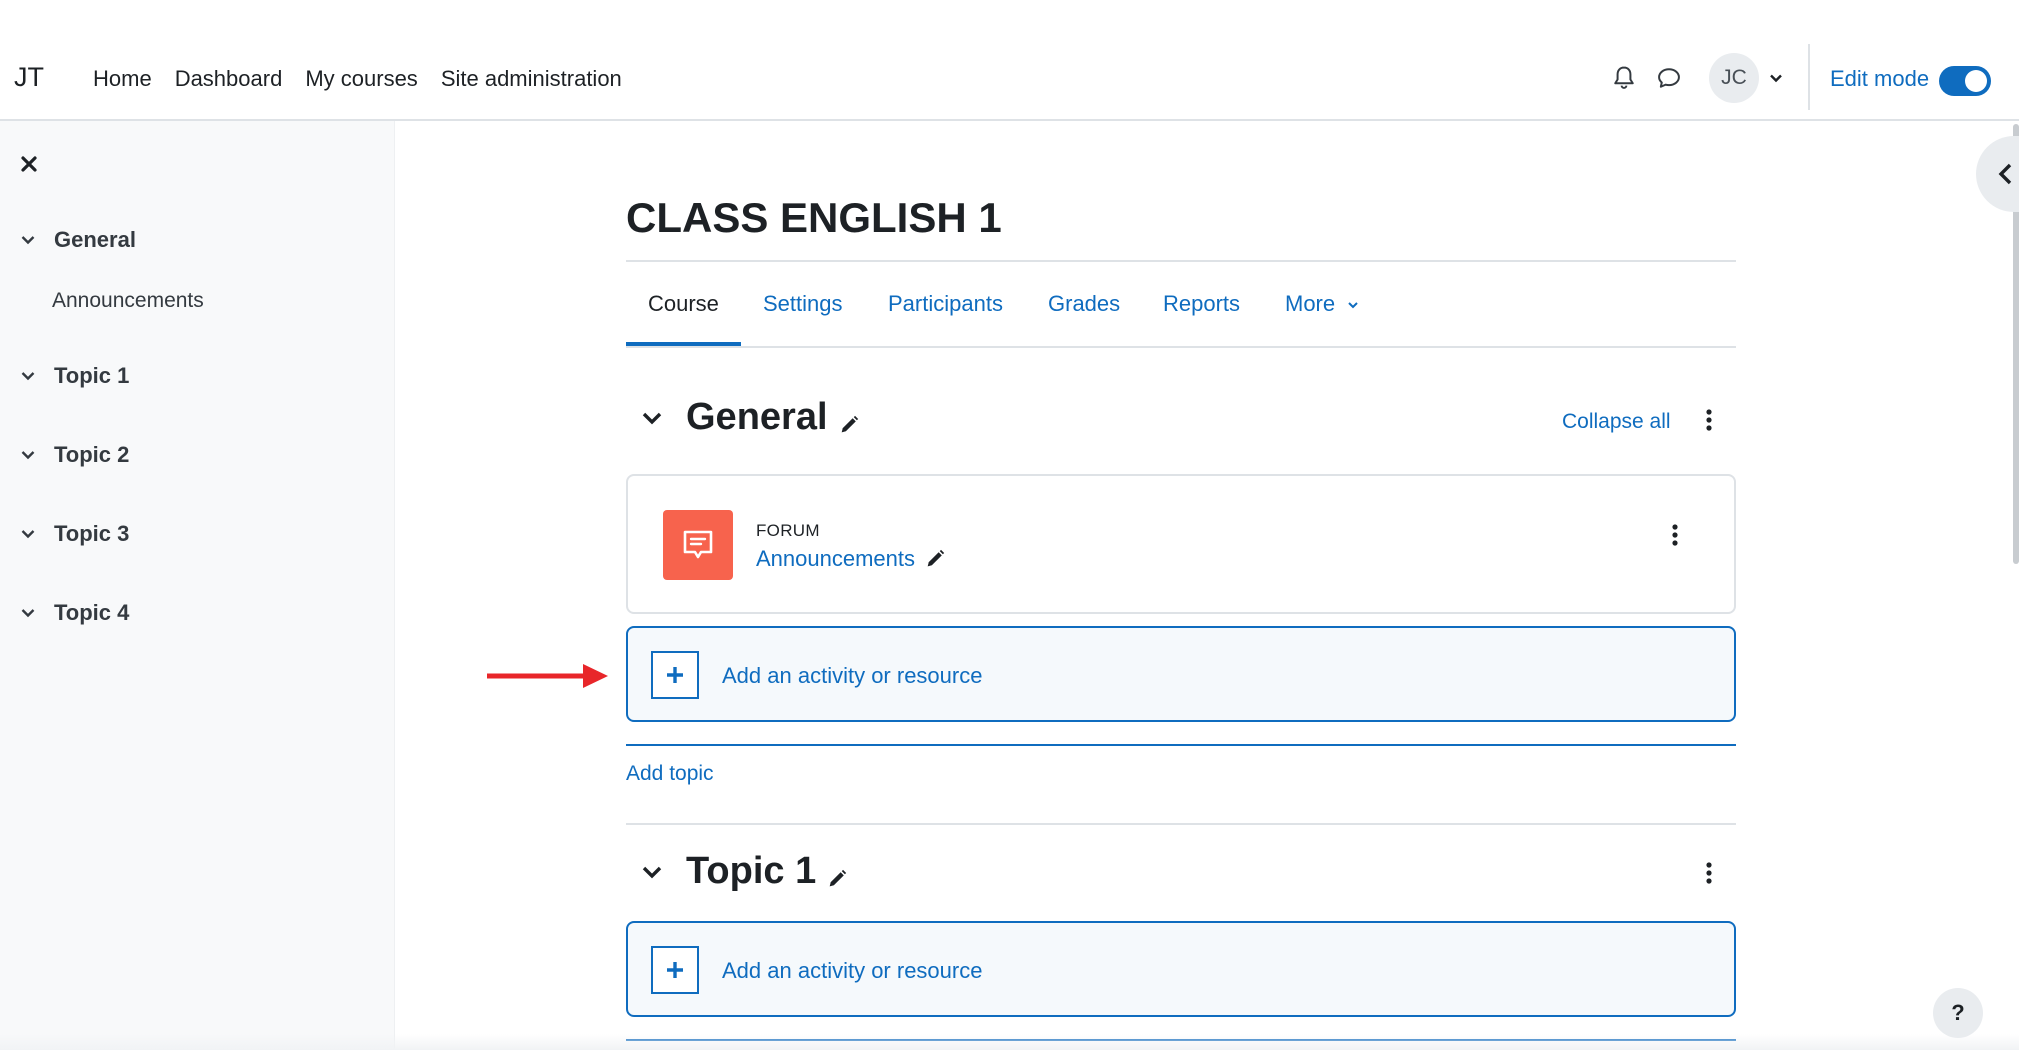  What do you see at coordinates (1181, 544) in the screenshot?
I see `activity-card-forum: FORUM Announcements` at bounding box center [1181, 544].